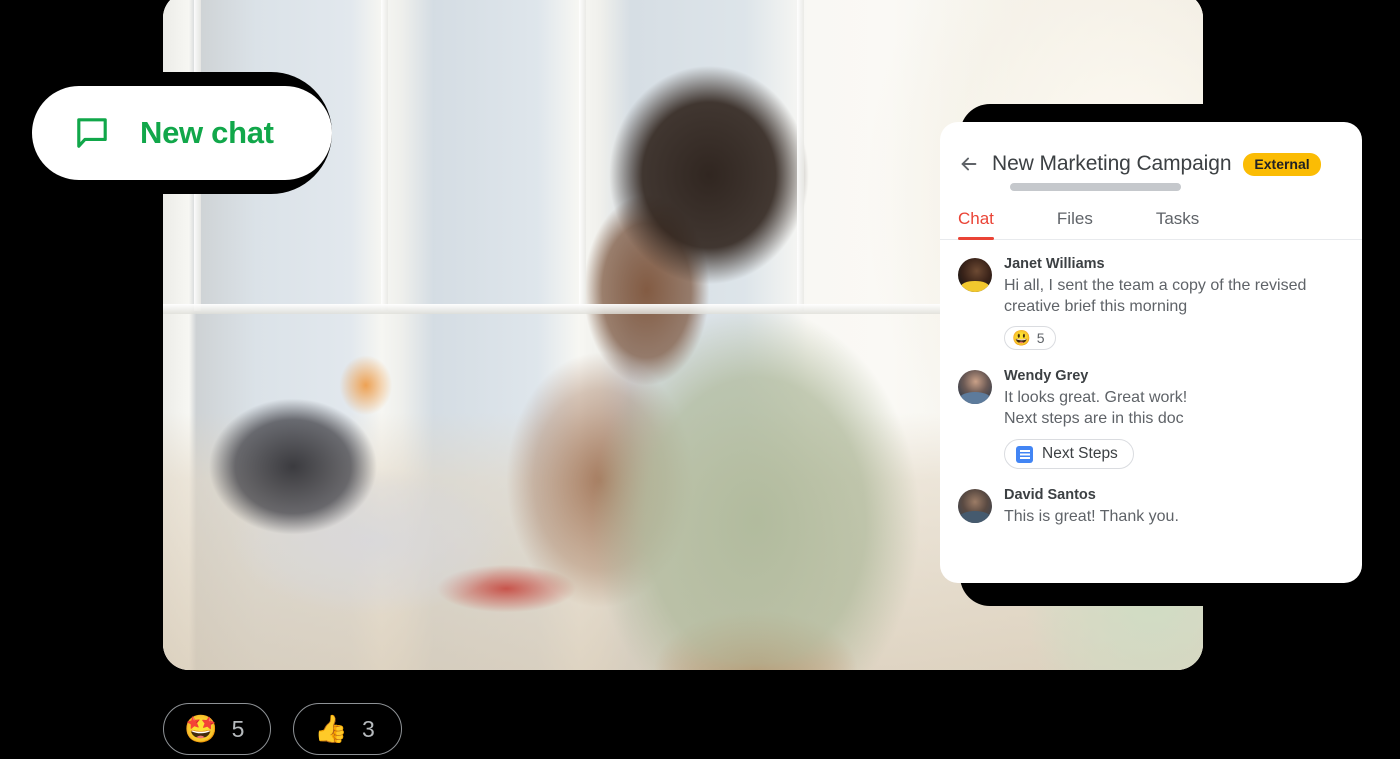 Image resolution: width=1400 pixels, height=759 pixels. What do you see at coordinates (1282, 164) in the screenshot?
I see `status-badge: External` at bounding box center [1282, 164].